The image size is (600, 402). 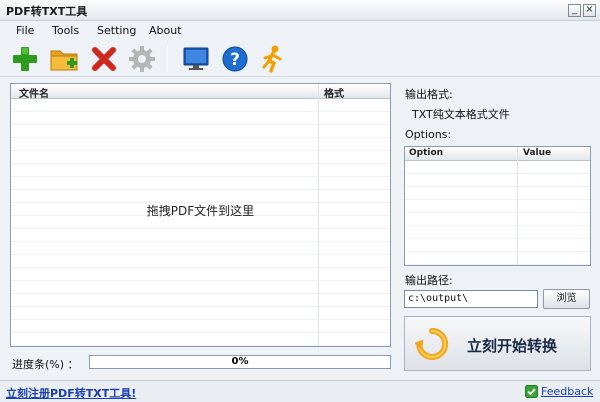 I want to click on check-icon, so click(x=531, y=391).